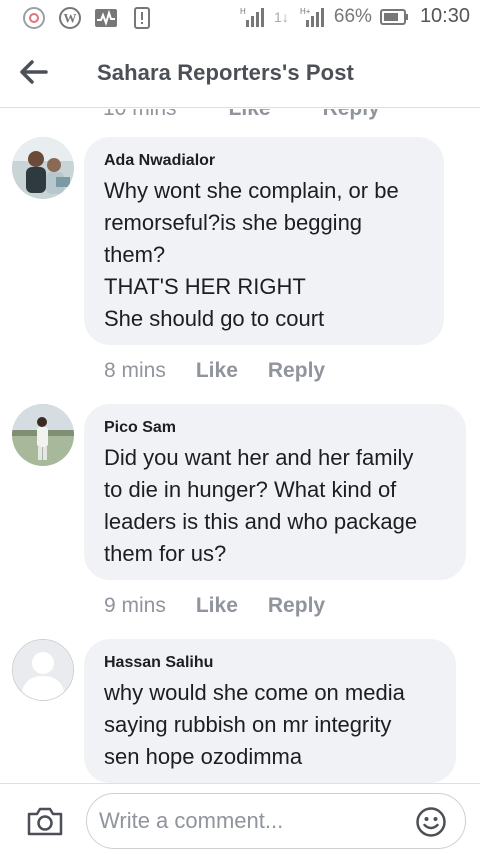 This screenshot has width=480, height=854. I want to click on comment-line: saying rubbish on mr integrity, so click(248, 724).